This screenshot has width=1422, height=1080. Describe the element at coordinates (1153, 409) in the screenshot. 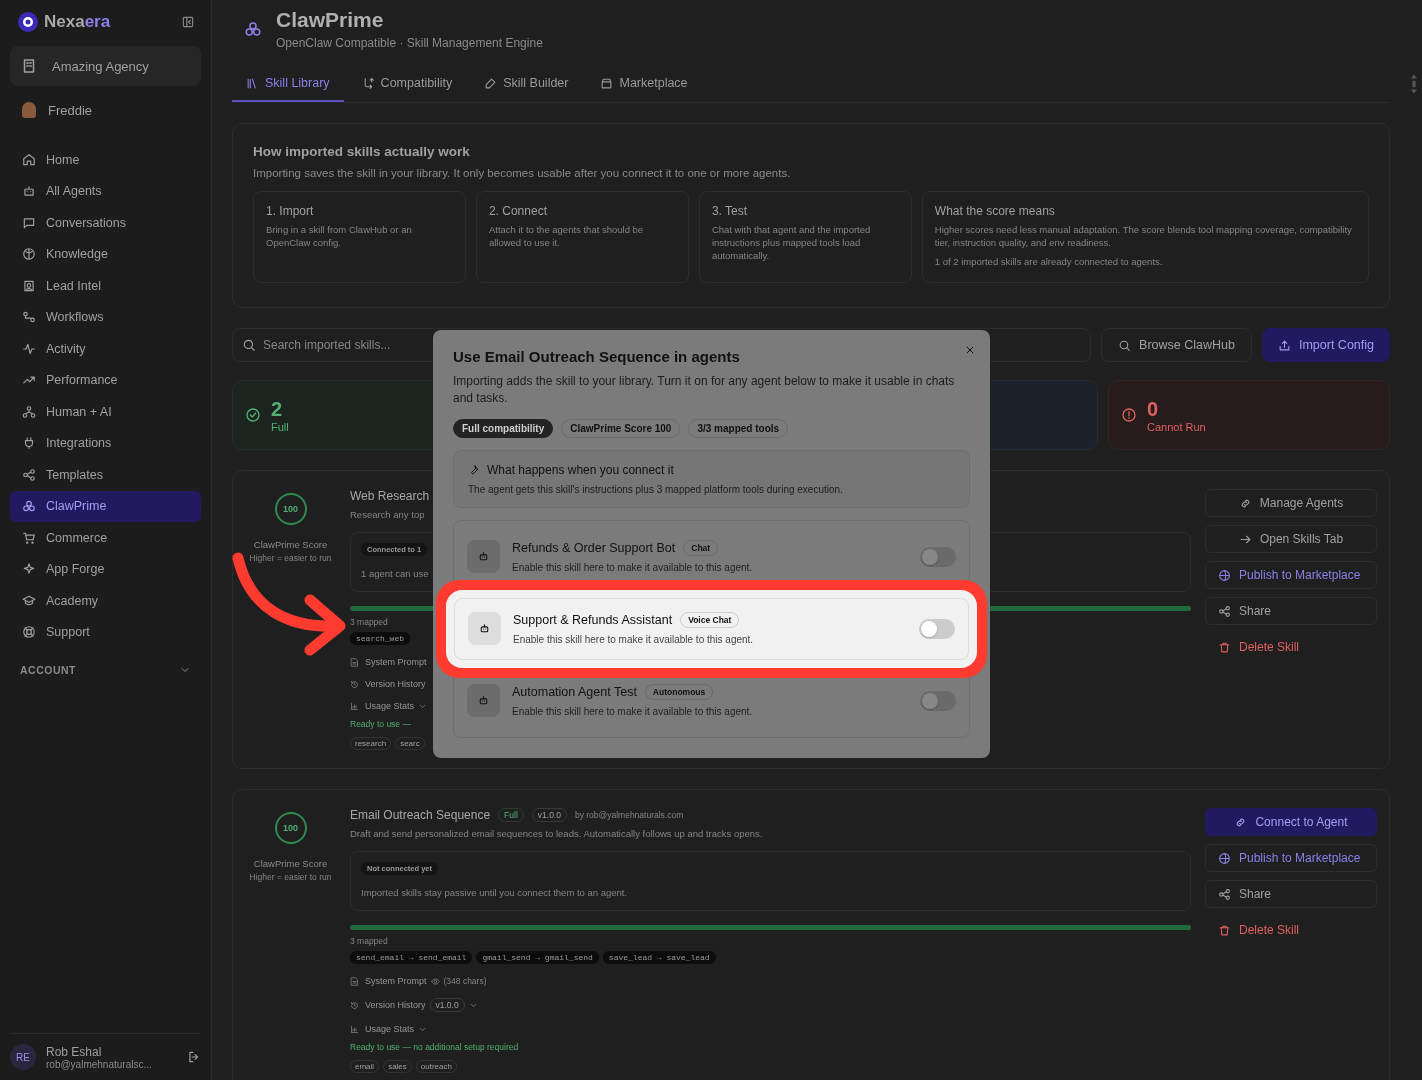

I see `stat-value: 0` at that location.